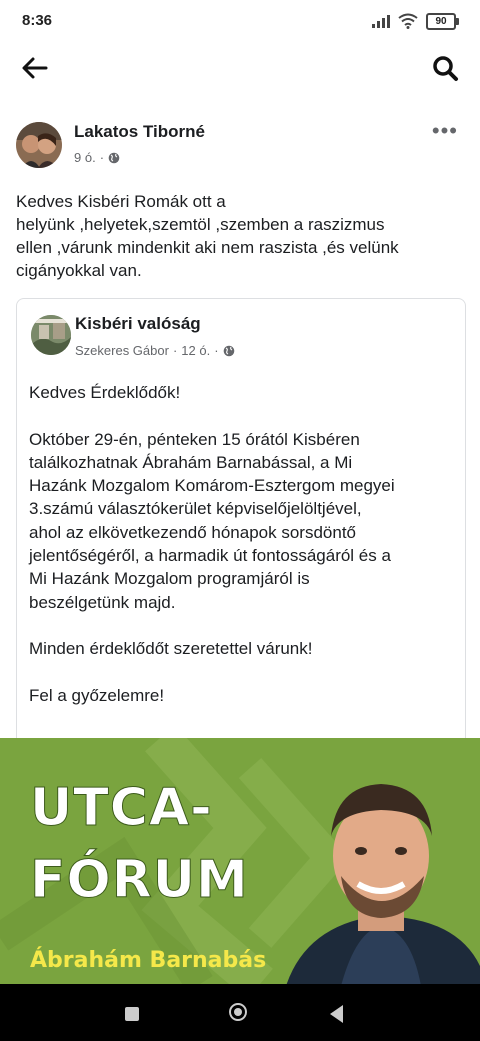 The height and width of the screenshot is (1041, 480). What do you see at coordinates (139, 880) in the screenshot?
I see `banner-title-line2: FÓRUM` at bounding box center [139, 880].